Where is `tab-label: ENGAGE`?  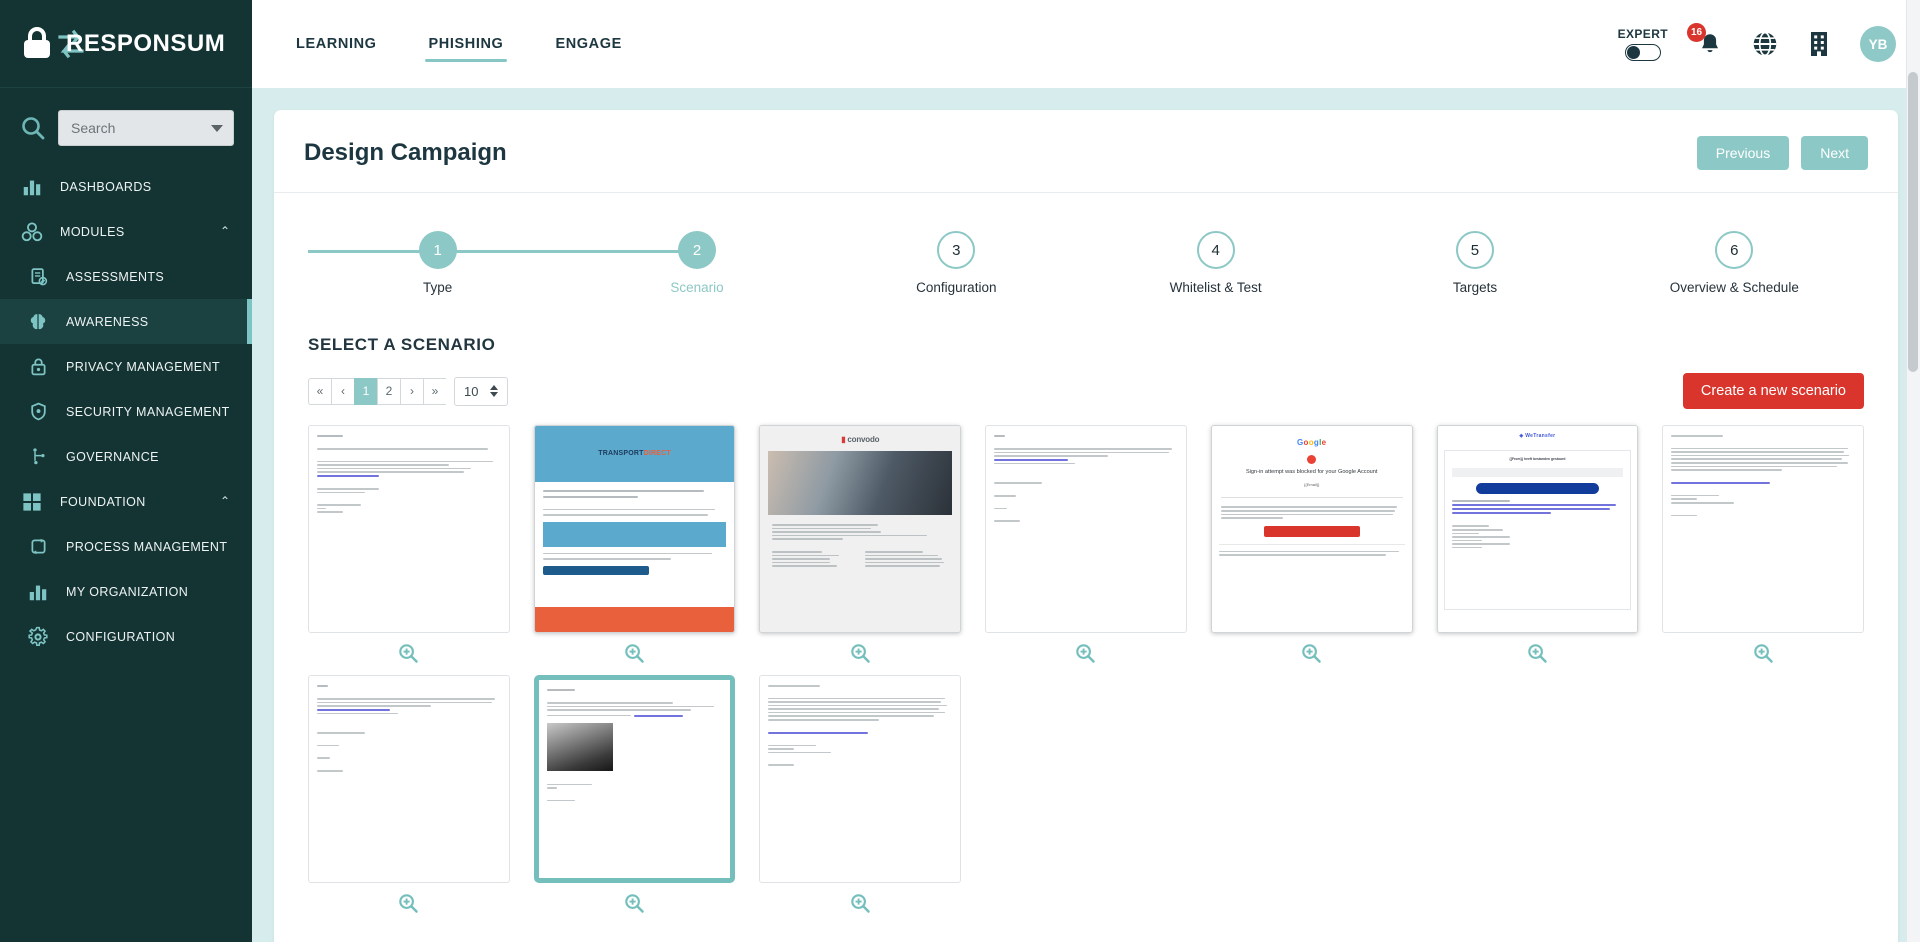 tab-label: ENGAGE is located at coordinates (588, 44).